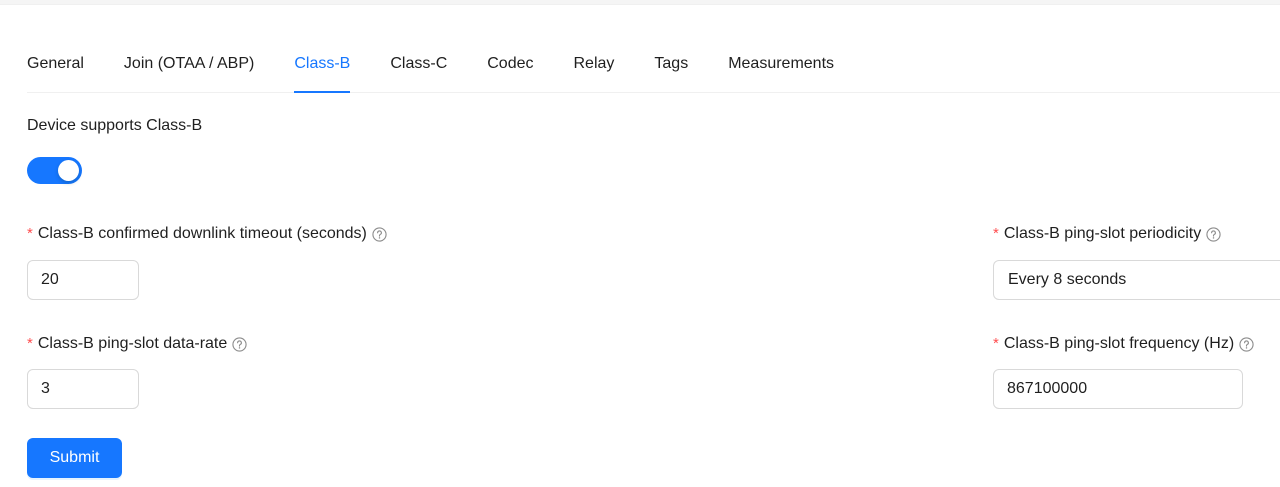 The width and height of the screenshot is (1280, 487). What do you see at coordinates (1067, 279) in the screenshot?
I see `periodicity-selected-value: Every 8 seconds` at bounding box center [1067, 279].